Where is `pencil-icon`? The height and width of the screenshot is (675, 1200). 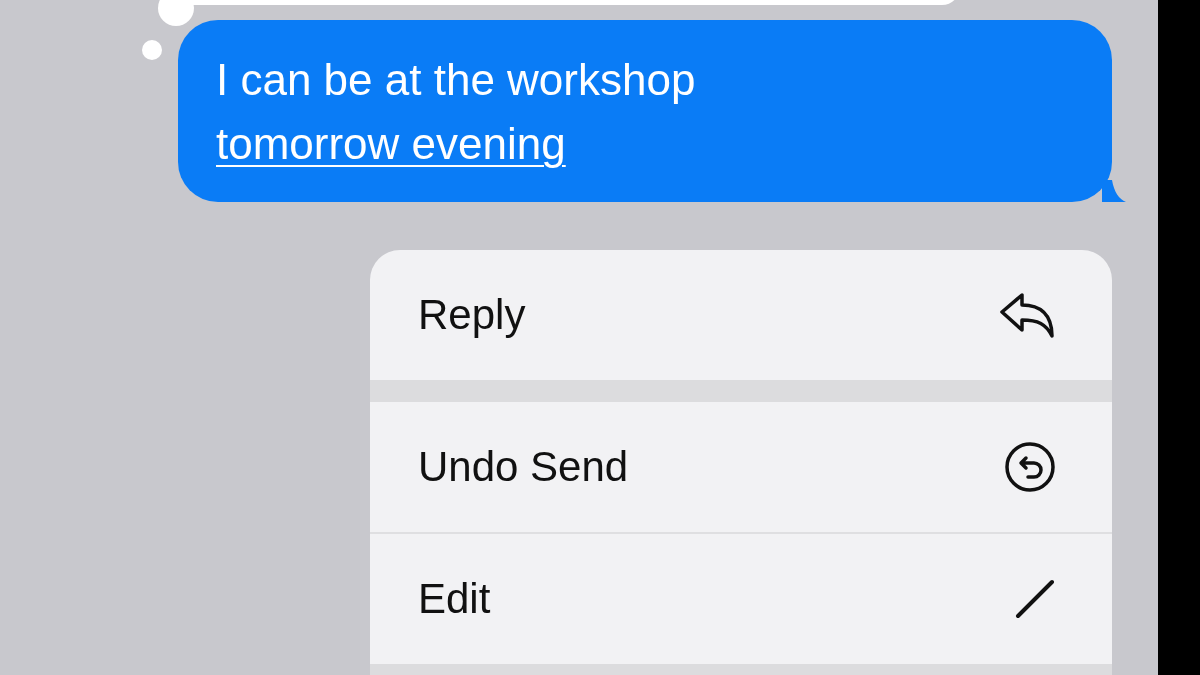
pencil-icon is located at coordinates (1035, 599).